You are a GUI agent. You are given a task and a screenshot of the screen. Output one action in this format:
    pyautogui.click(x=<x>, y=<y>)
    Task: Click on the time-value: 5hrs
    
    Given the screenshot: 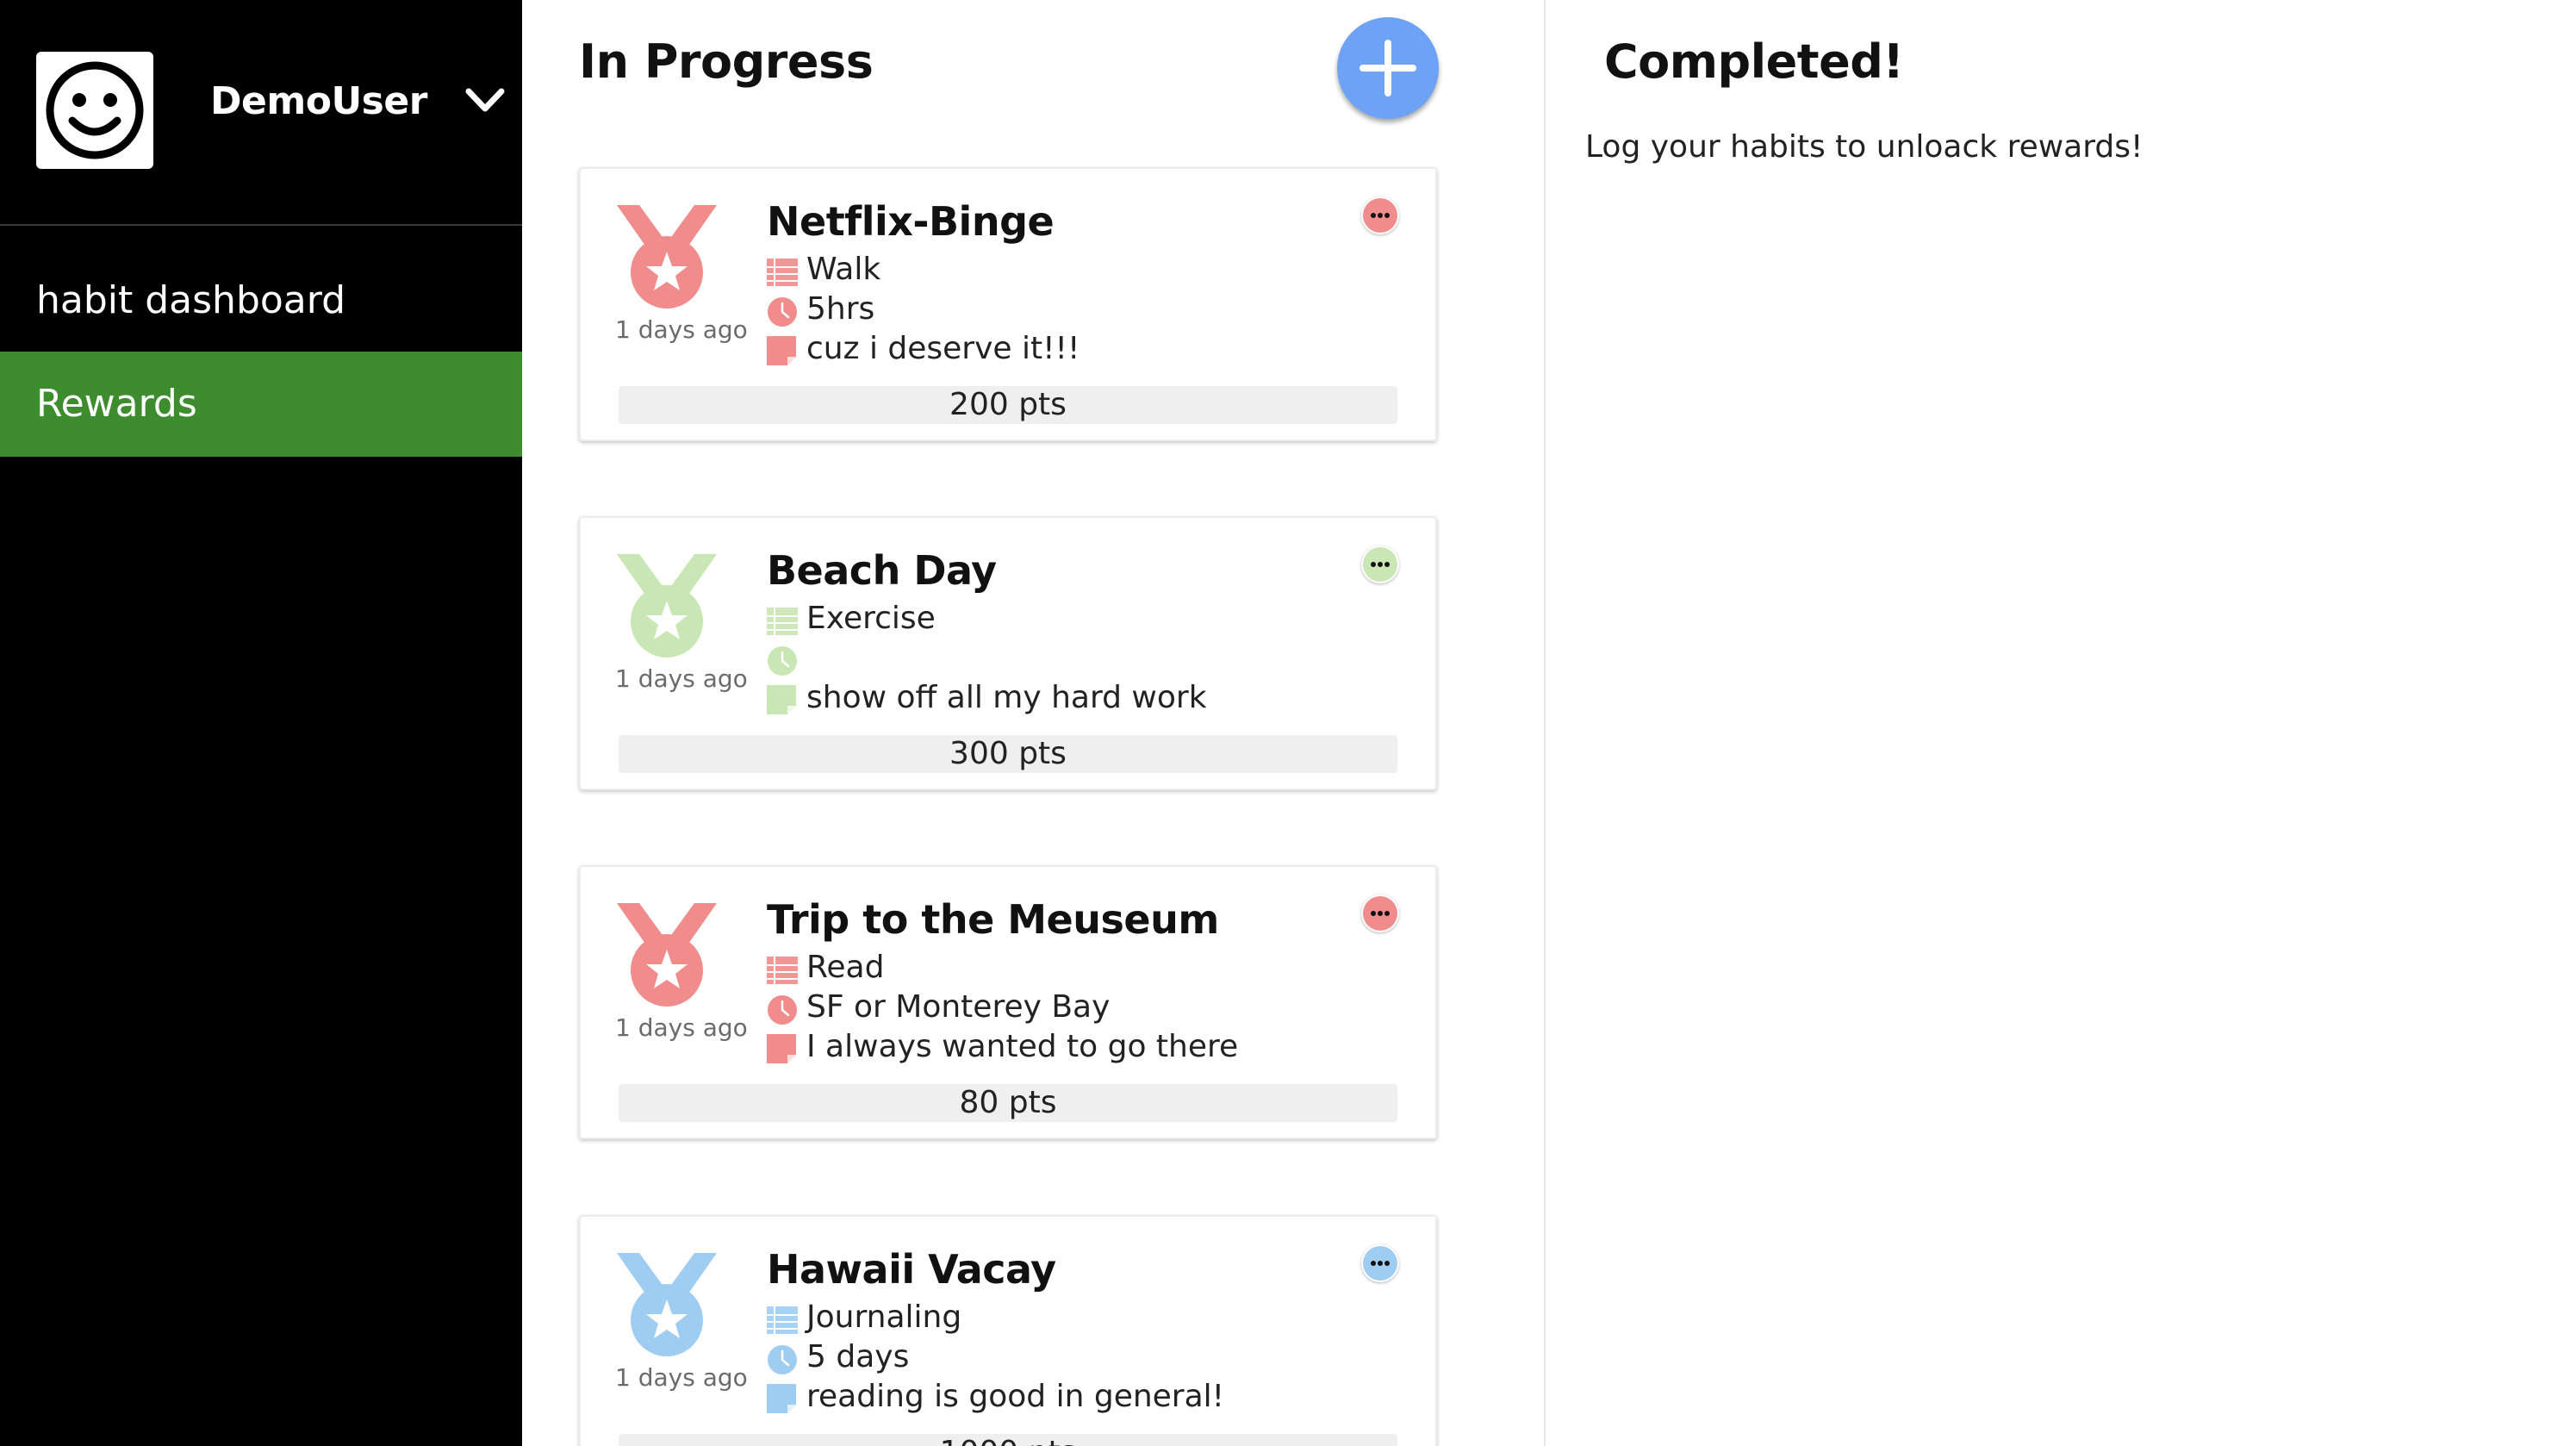 What is the action you would take?
    pyautogui.click(x=841, y=309)
    